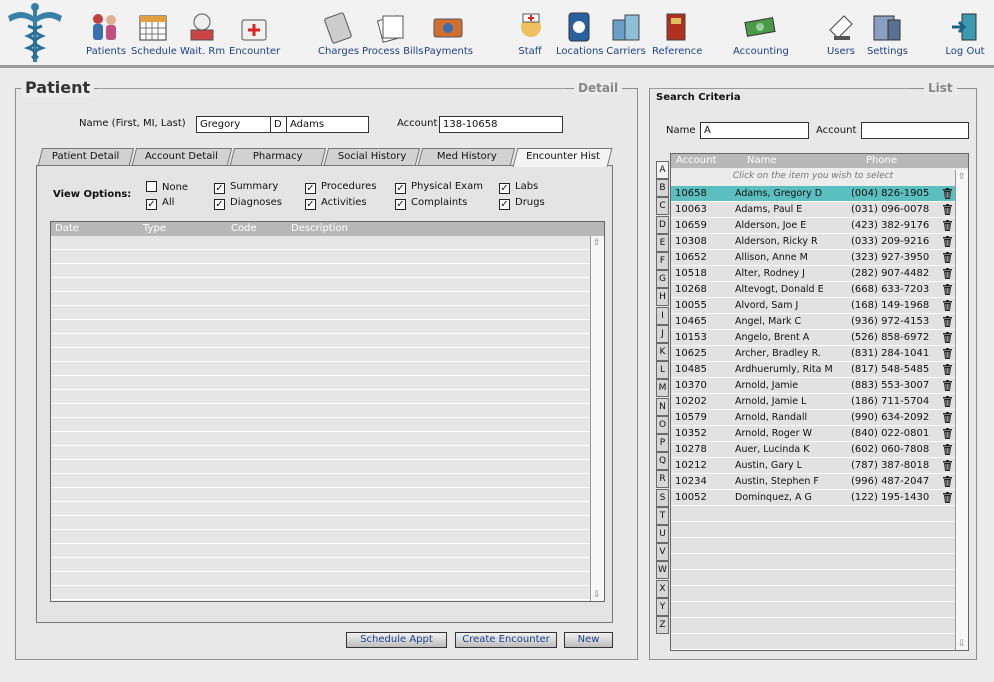 The image size is (994, 682). I want to click on last-name-field: Adams, so click(327, 124).